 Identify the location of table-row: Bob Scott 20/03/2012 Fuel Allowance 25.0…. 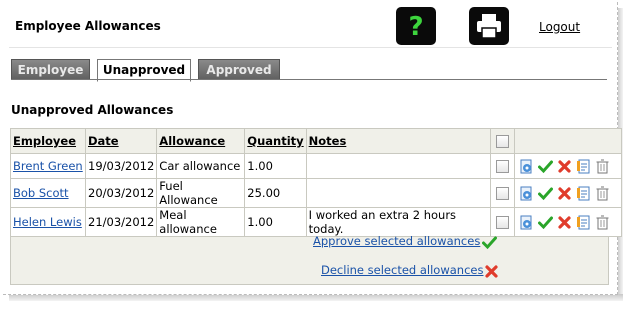
(316, 193).